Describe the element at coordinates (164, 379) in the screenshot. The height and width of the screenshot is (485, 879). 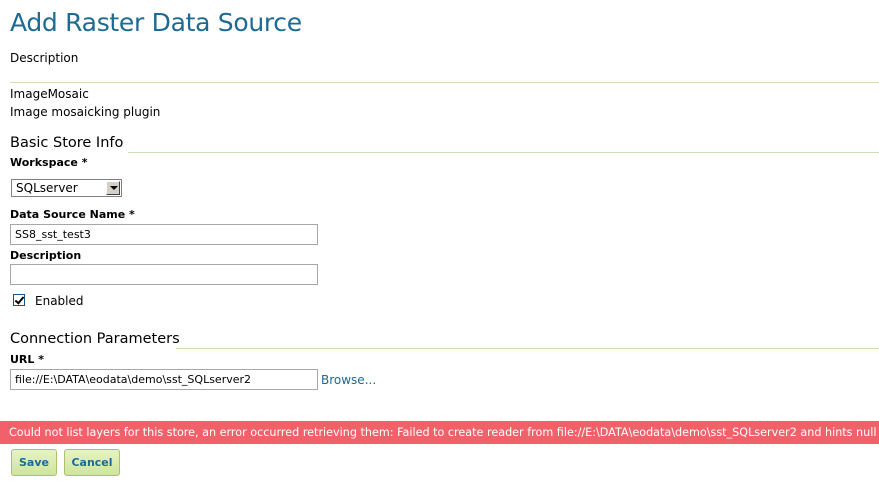
I see `url-input` at that location.